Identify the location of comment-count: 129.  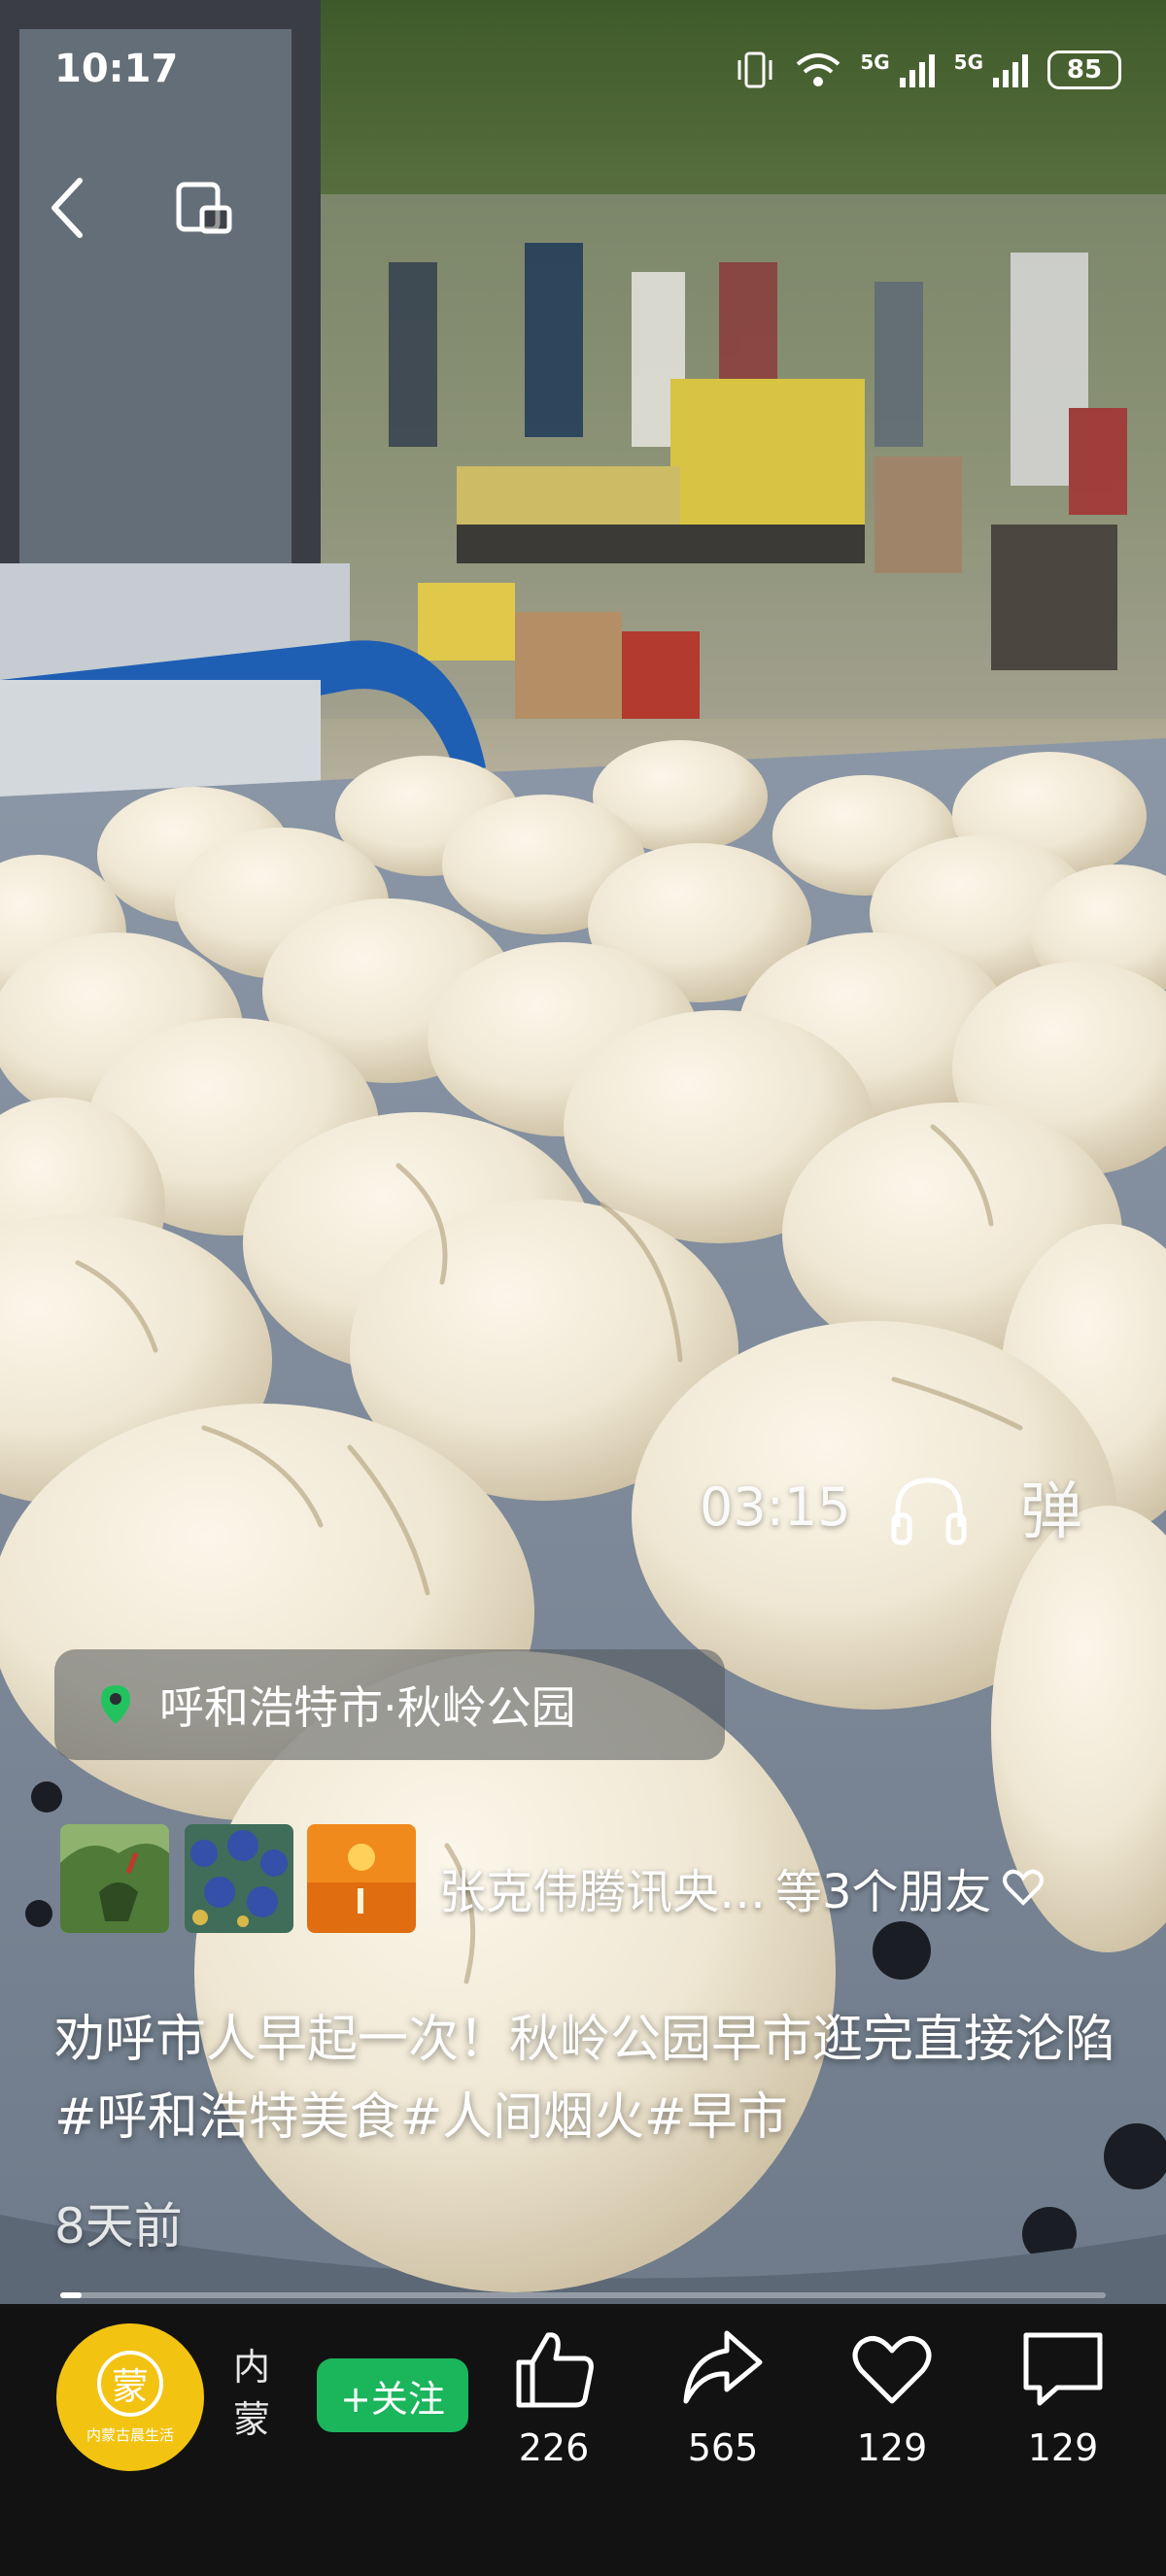
(1063, 2447).